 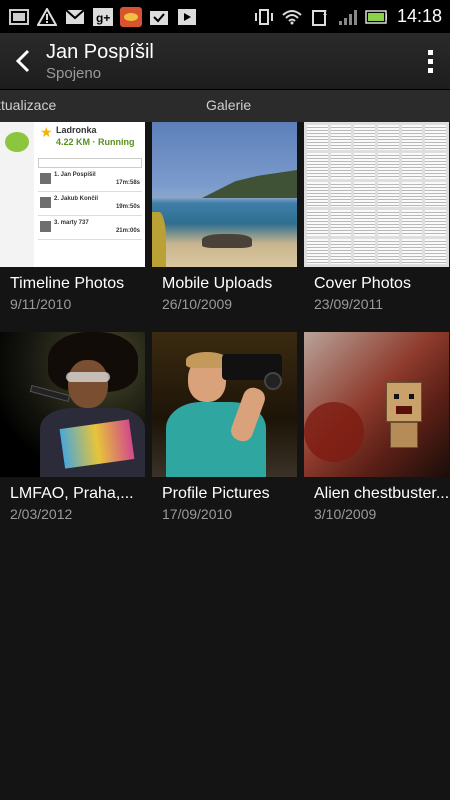 I want to click on album-caption: LMFAO, Praha,... 2/03/2012, so click(x=72, y=499).